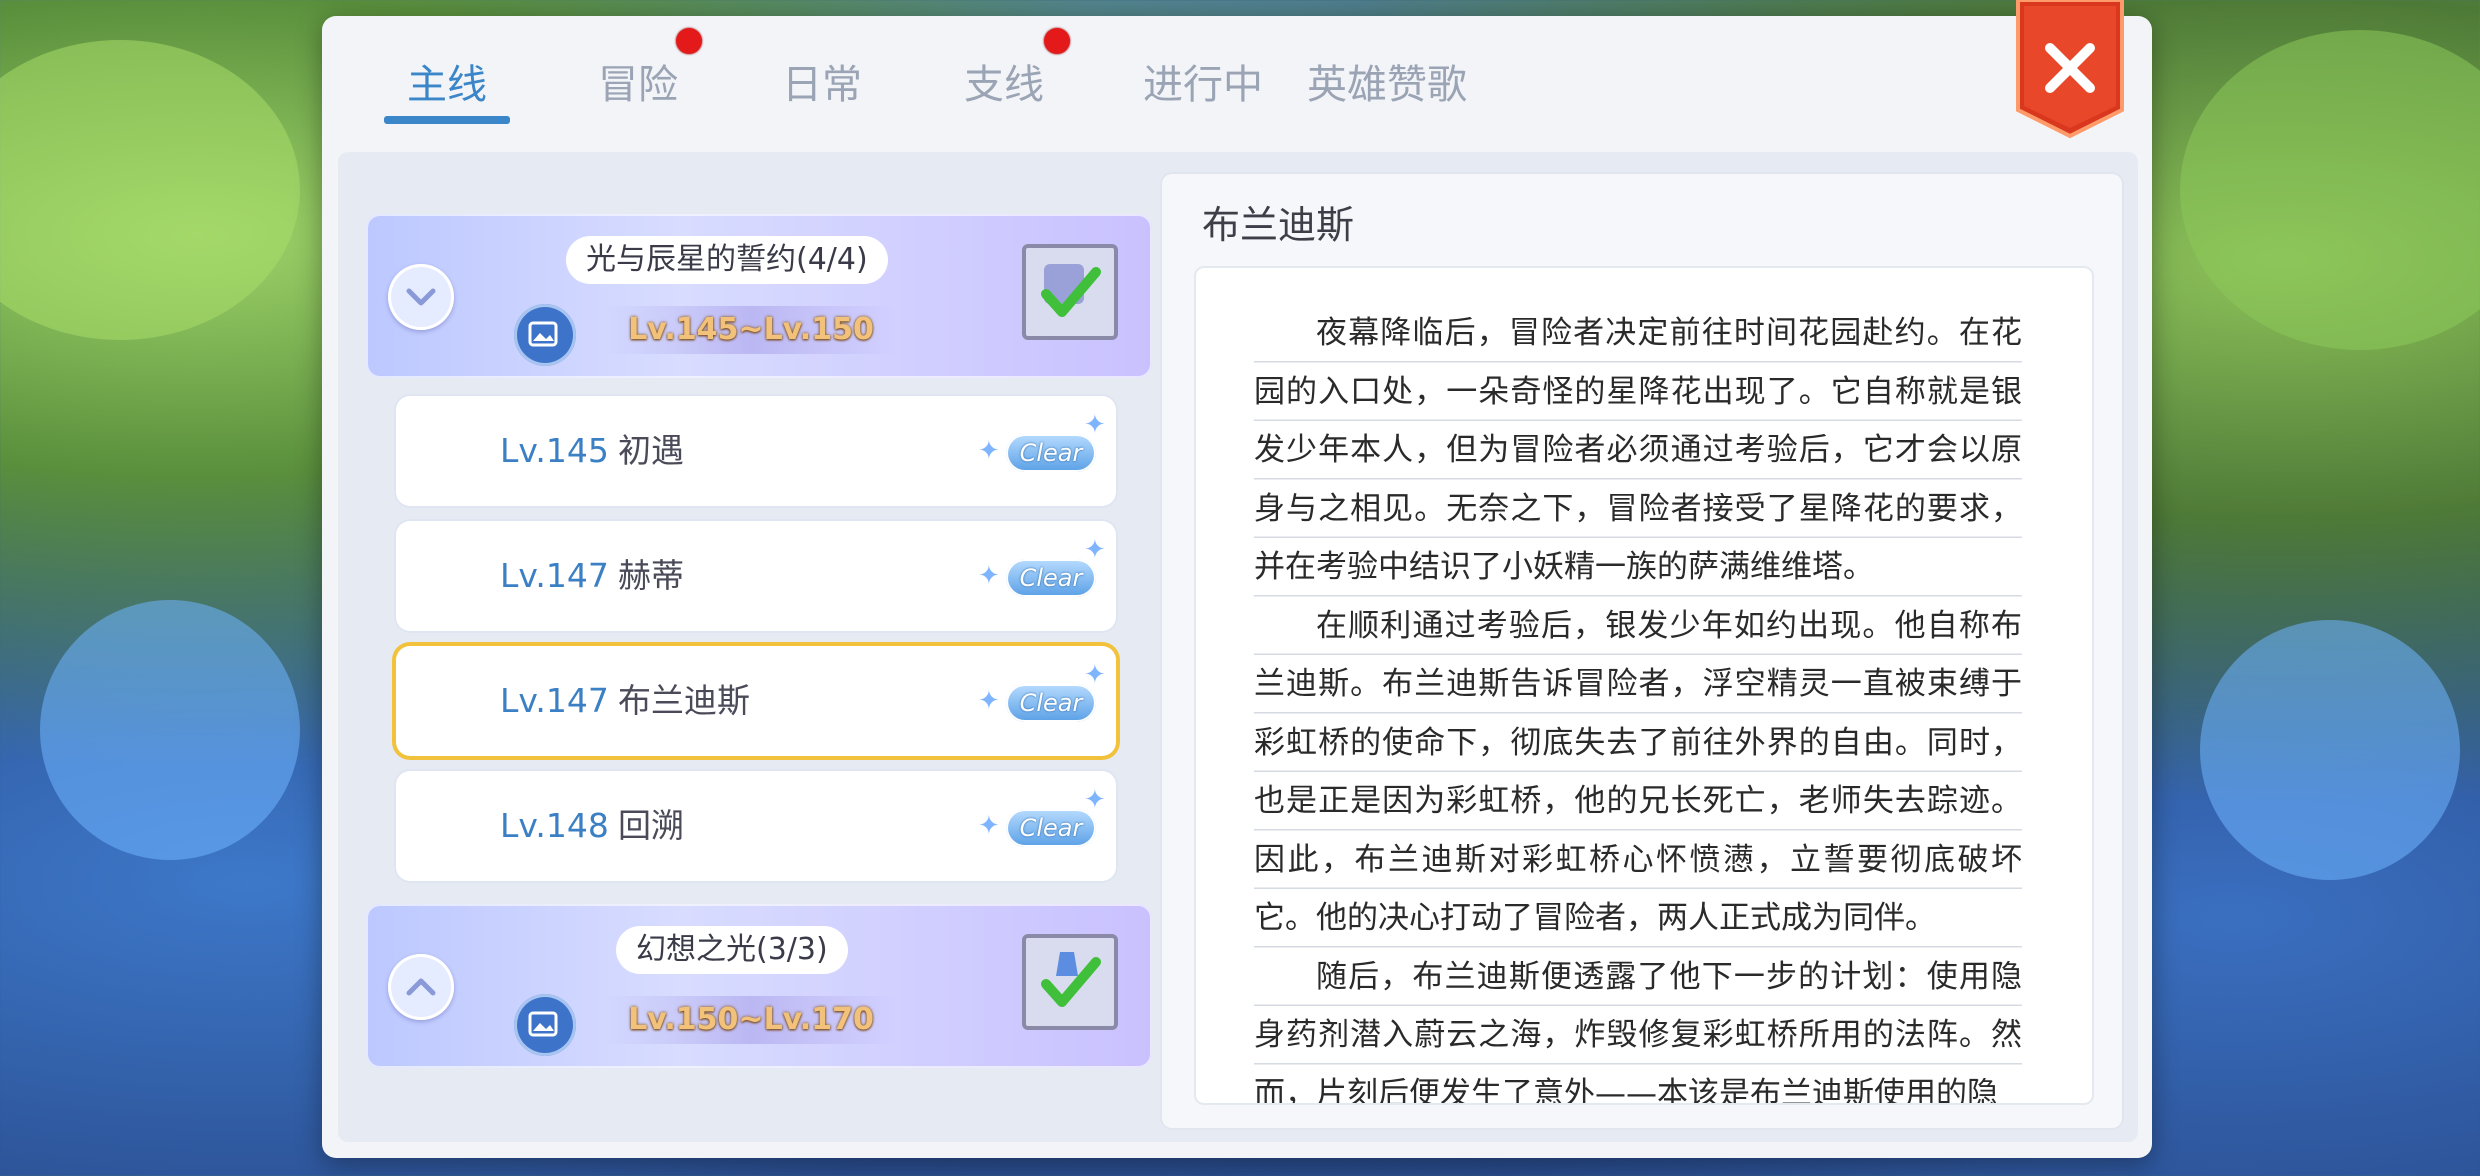  What do you see at coordinates (554, 825) in the screenshot?
I see `quest-level: Lv.148` at bounding box center [554, 825].